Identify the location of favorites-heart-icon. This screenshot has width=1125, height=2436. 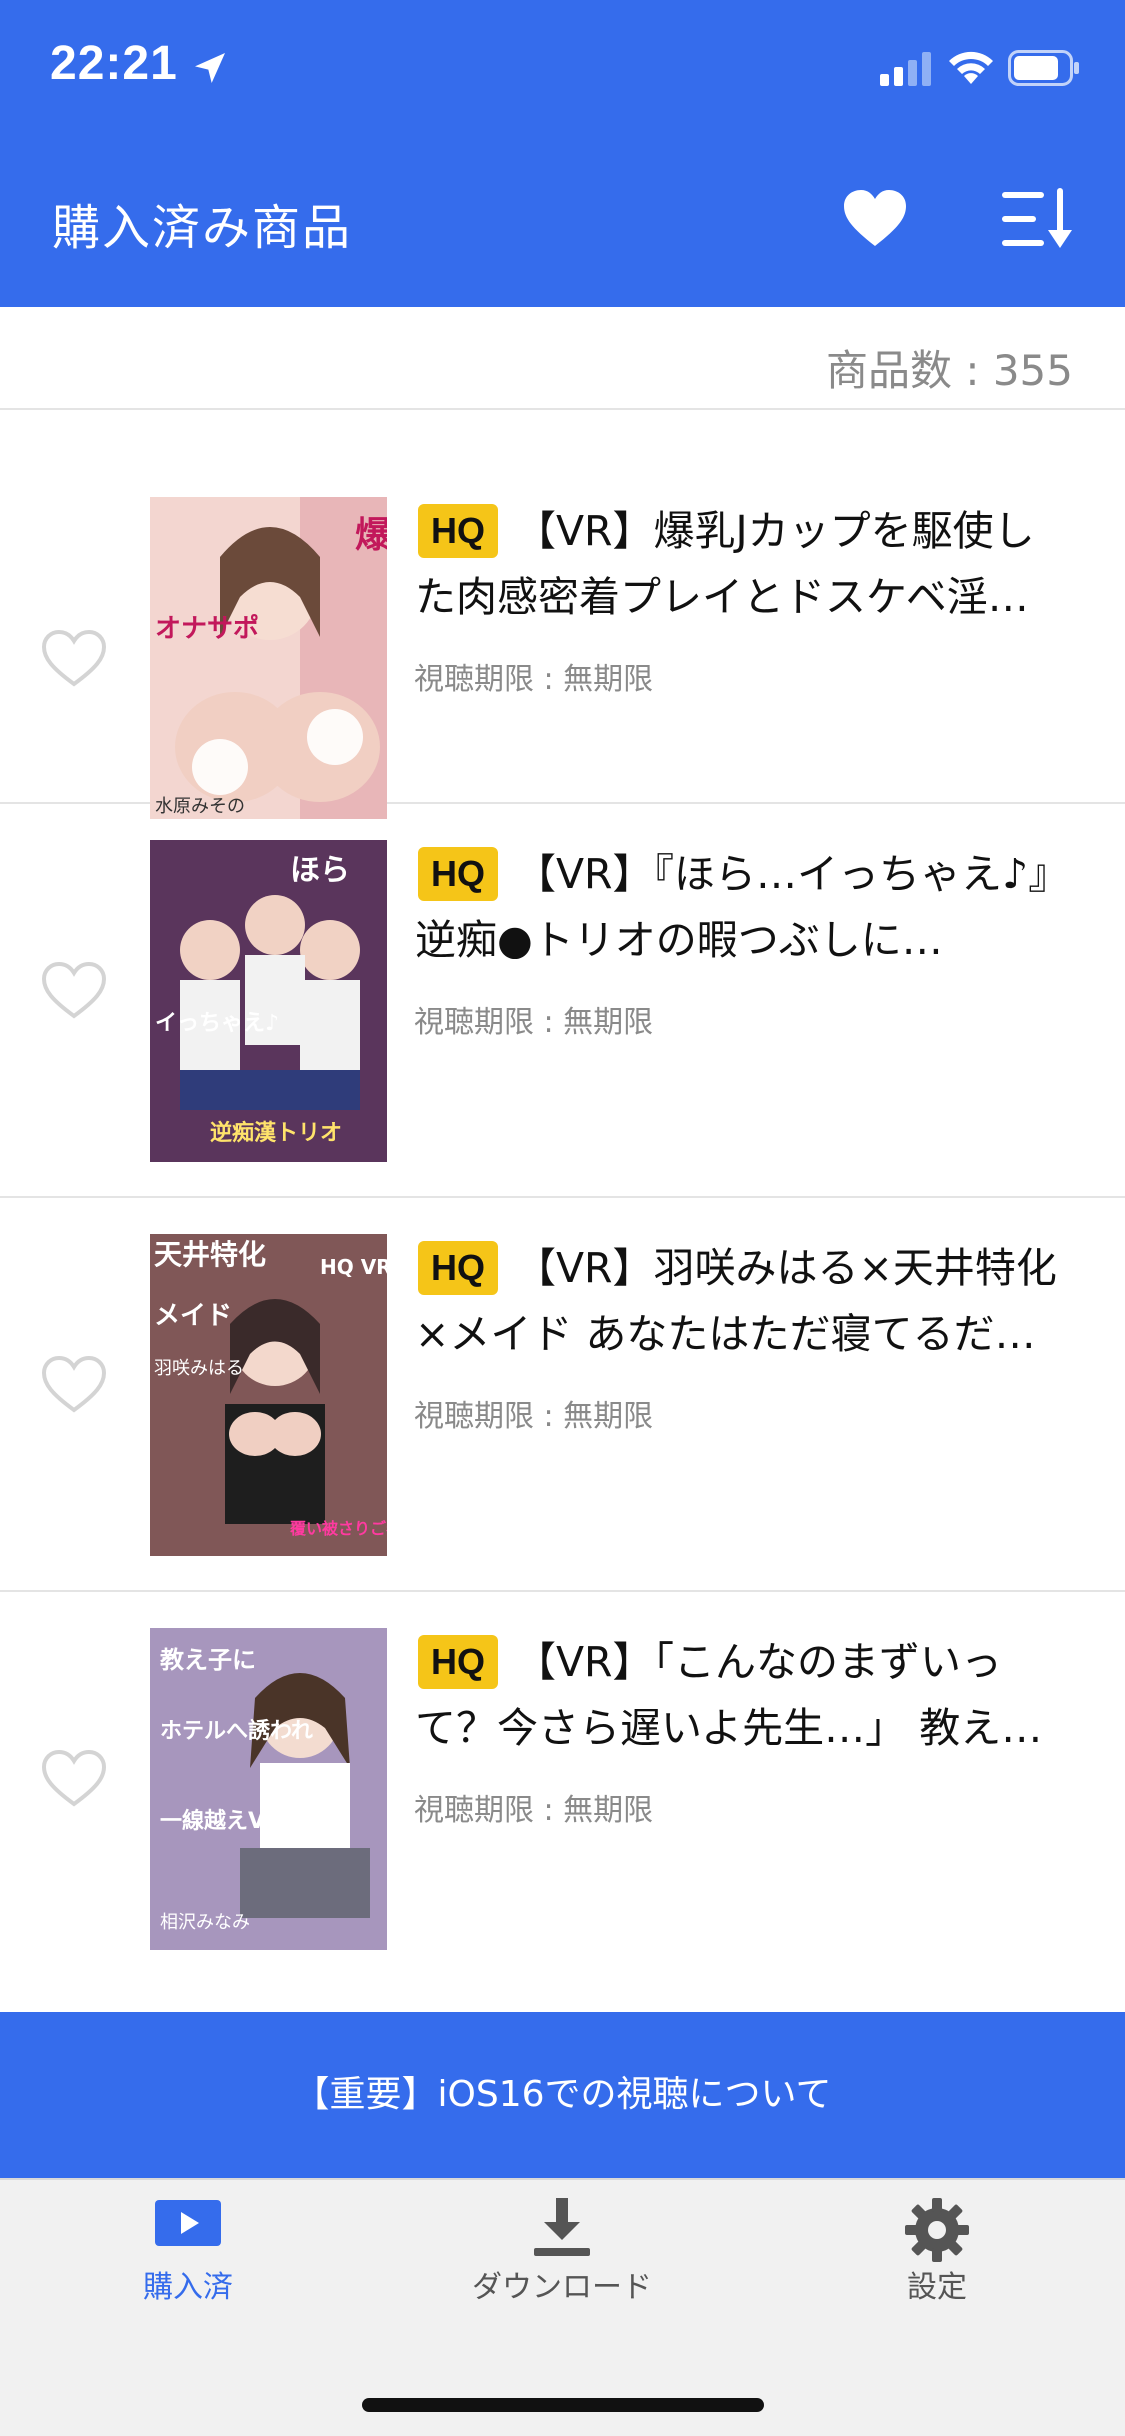
(875, 219).